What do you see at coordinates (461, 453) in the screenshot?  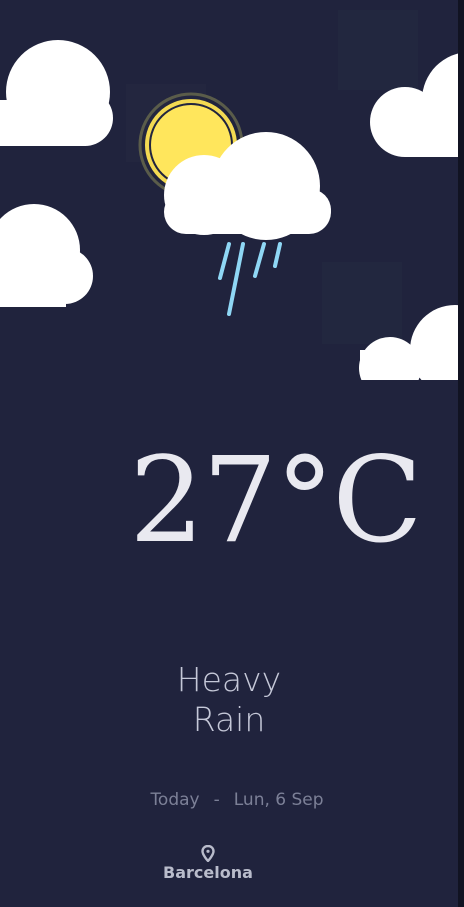 I see `window-edge` at bounding box center [461, 453].